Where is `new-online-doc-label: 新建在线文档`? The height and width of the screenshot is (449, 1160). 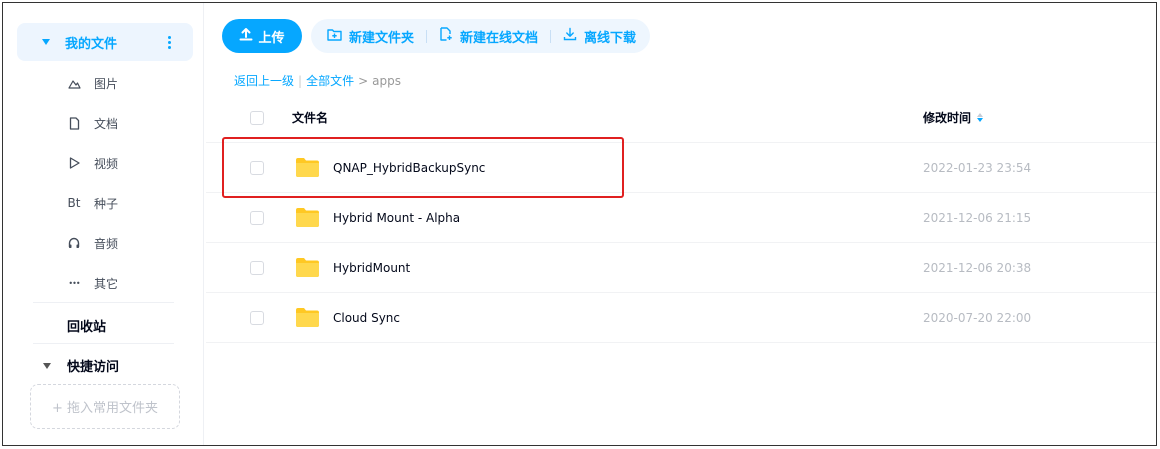 new-online-doc-label: 新建在线文档 is located at coordinates (499, 38).